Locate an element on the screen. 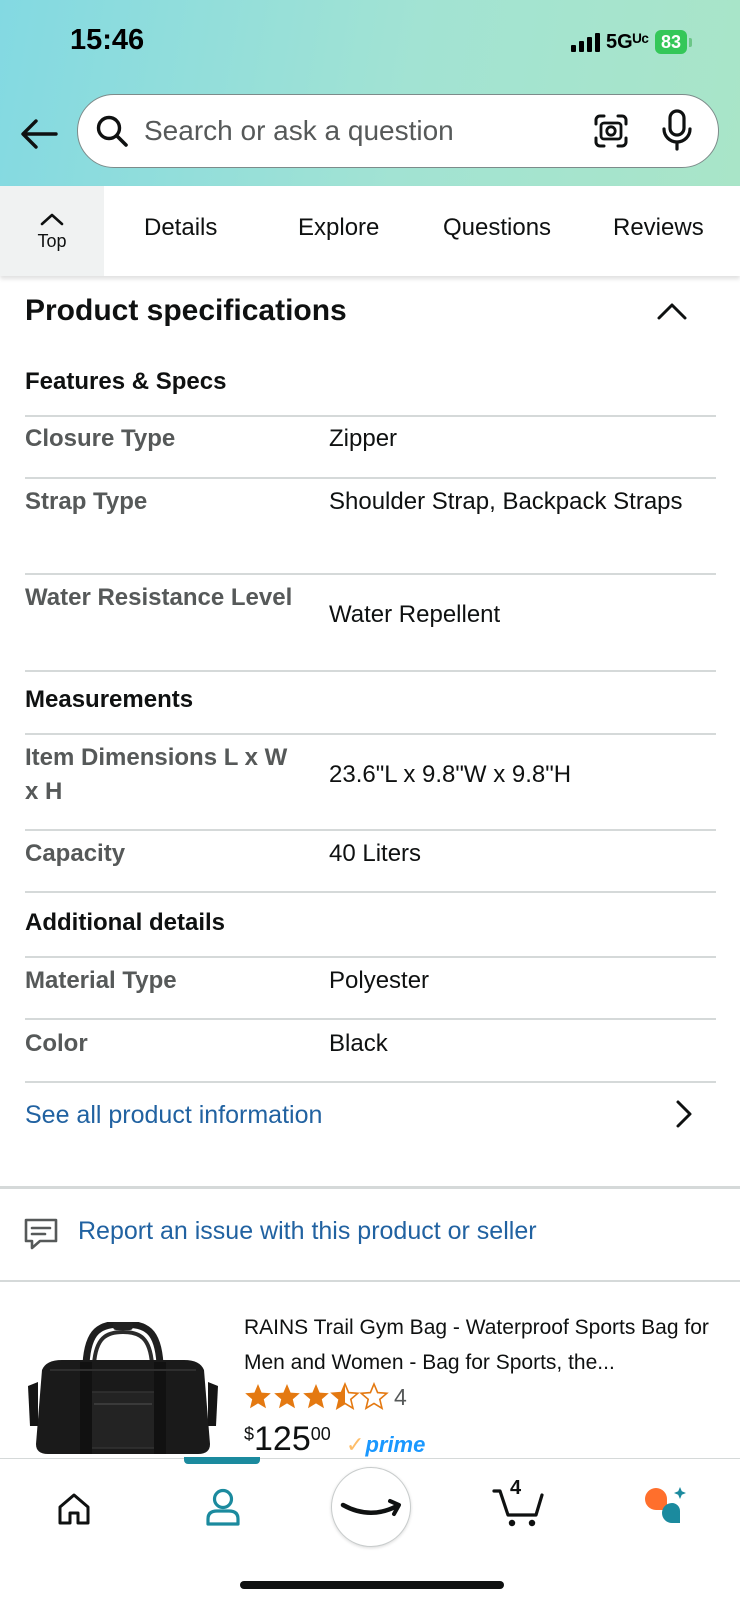 This screenshot has width=740, height=1600. network-type: 5Gᵁᶜ is located at coordinates (627, 41).